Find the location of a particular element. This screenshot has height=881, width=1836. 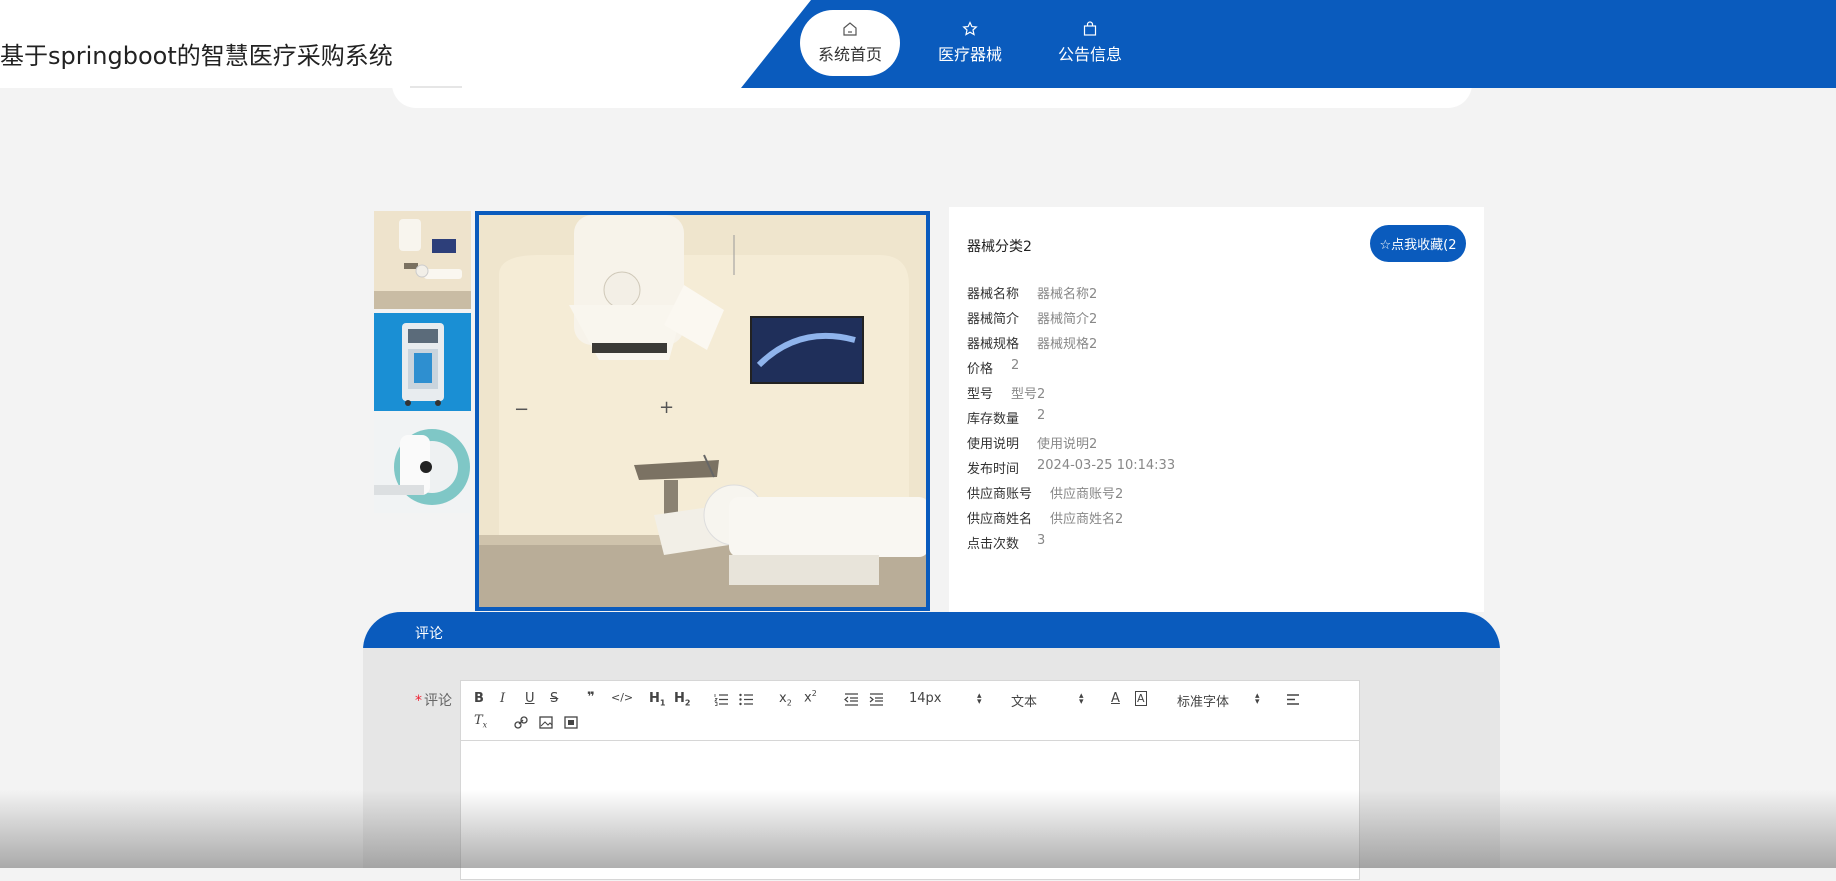

field-publish-time: 发布时间 2024-03-25 10:14:33 is located at coordinates (1071, 470).